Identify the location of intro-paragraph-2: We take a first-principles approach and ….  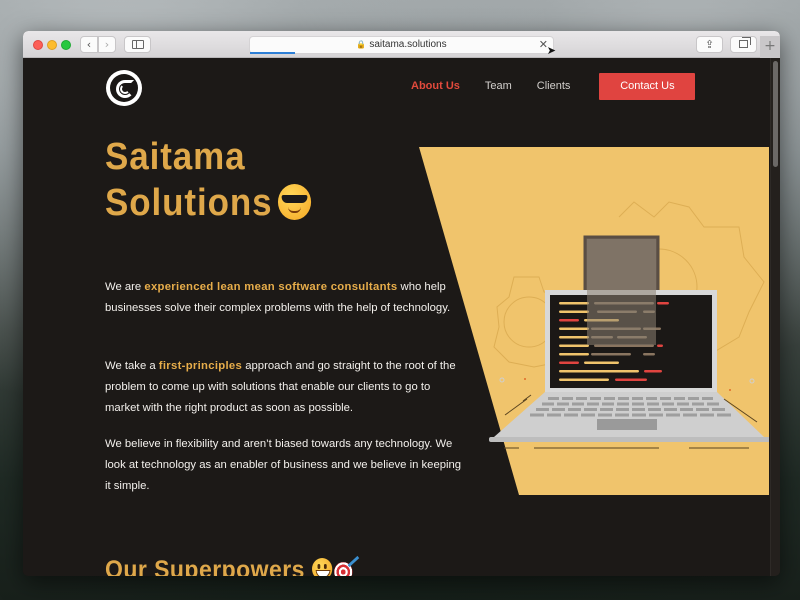
(285, 387).